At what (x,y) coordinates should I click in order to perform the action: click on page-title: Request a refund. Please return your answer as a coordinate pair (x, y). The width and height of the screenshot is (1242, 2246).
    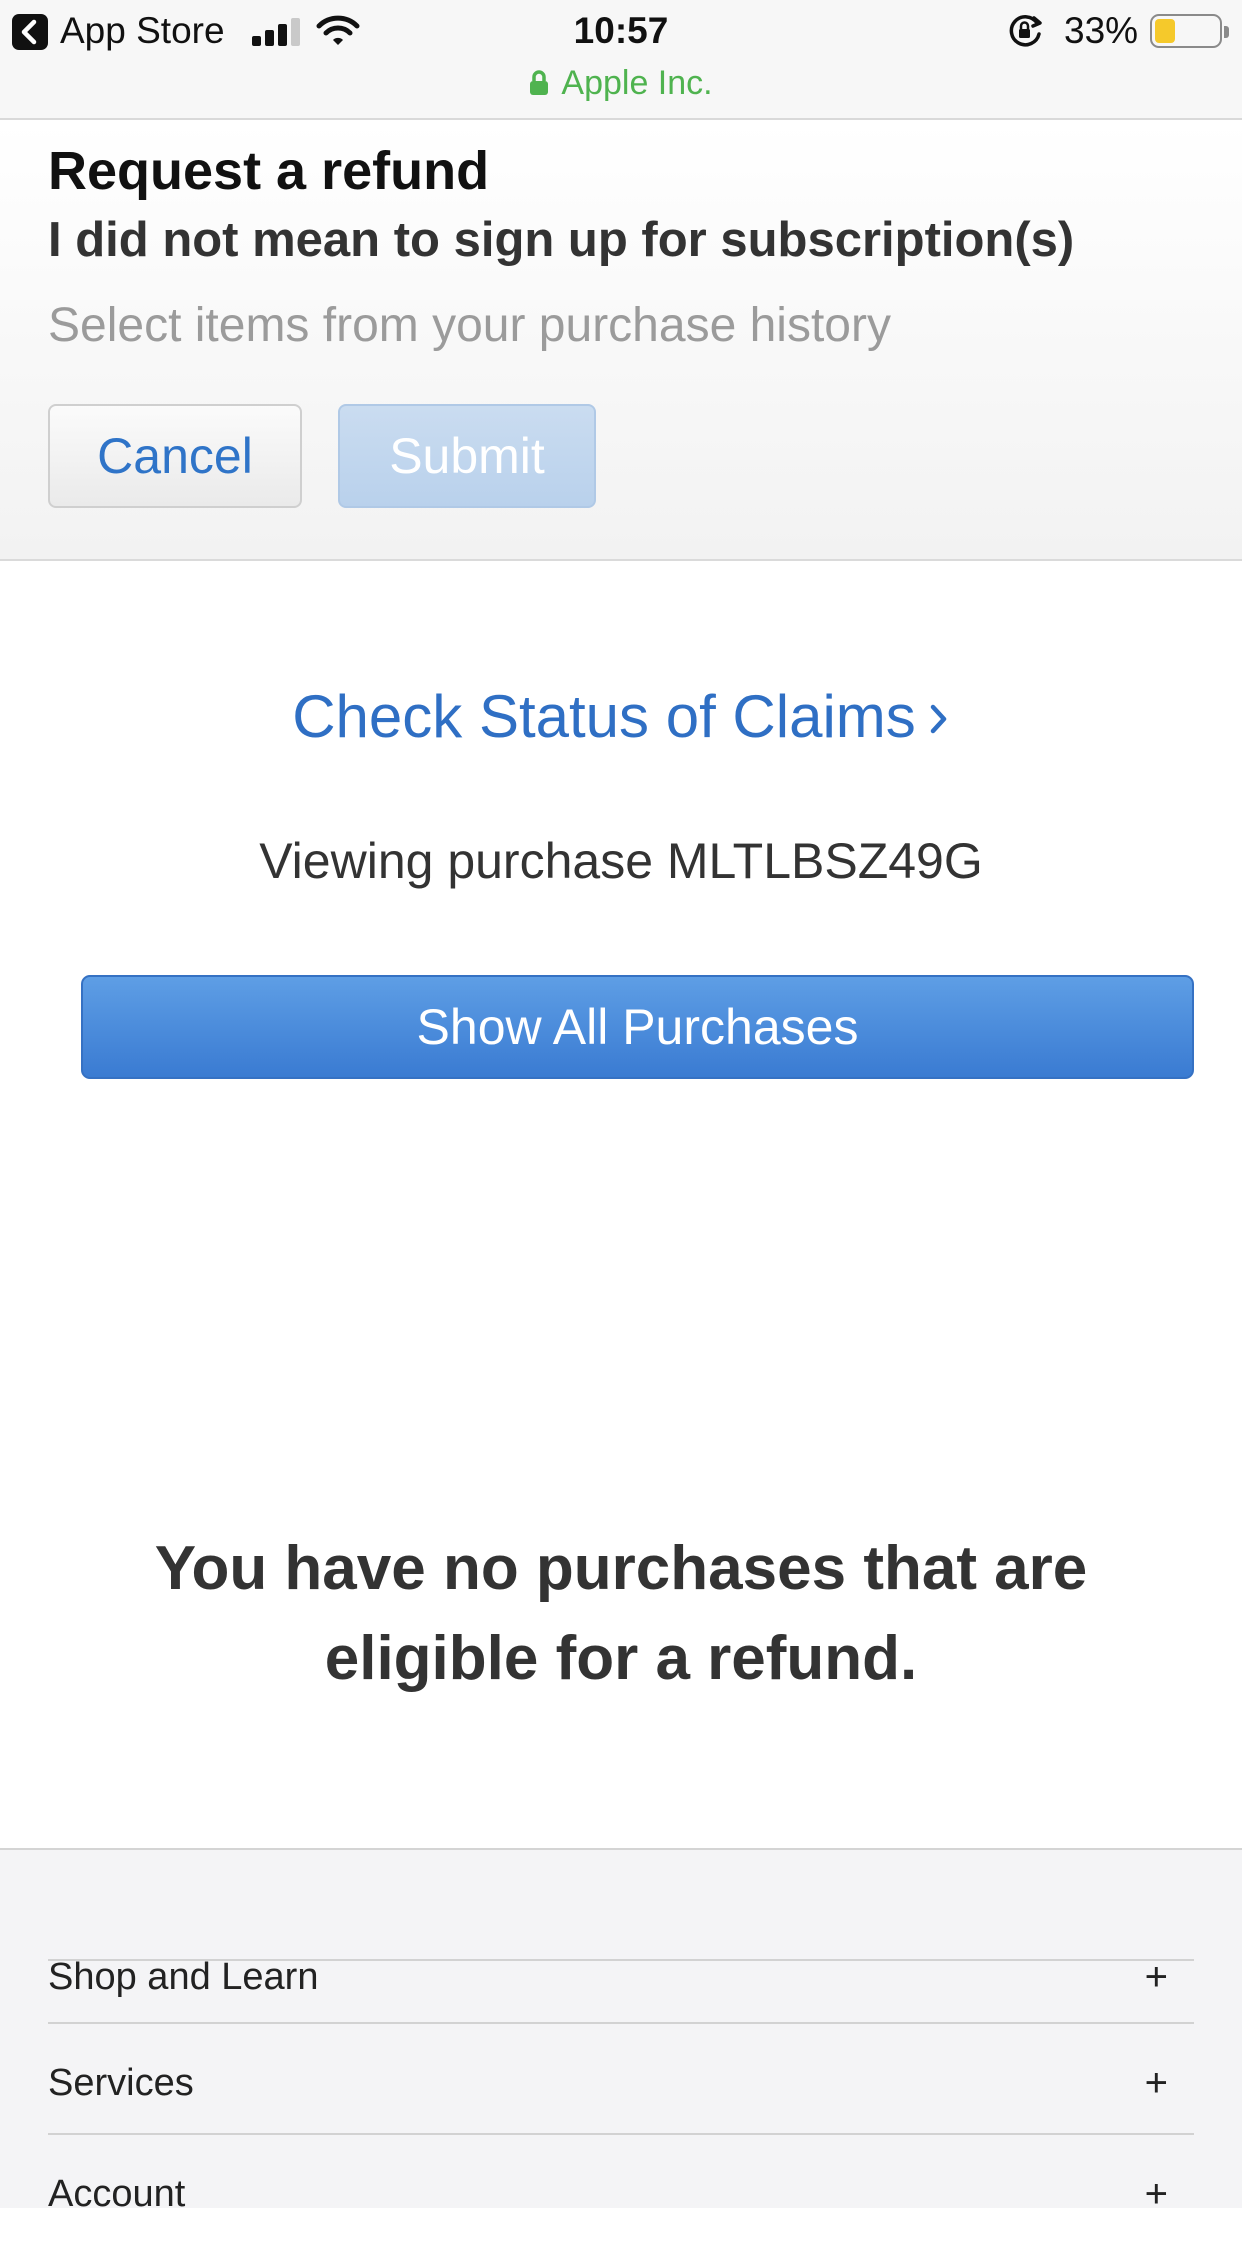
    Looking at the image, I should click on (269, 171).